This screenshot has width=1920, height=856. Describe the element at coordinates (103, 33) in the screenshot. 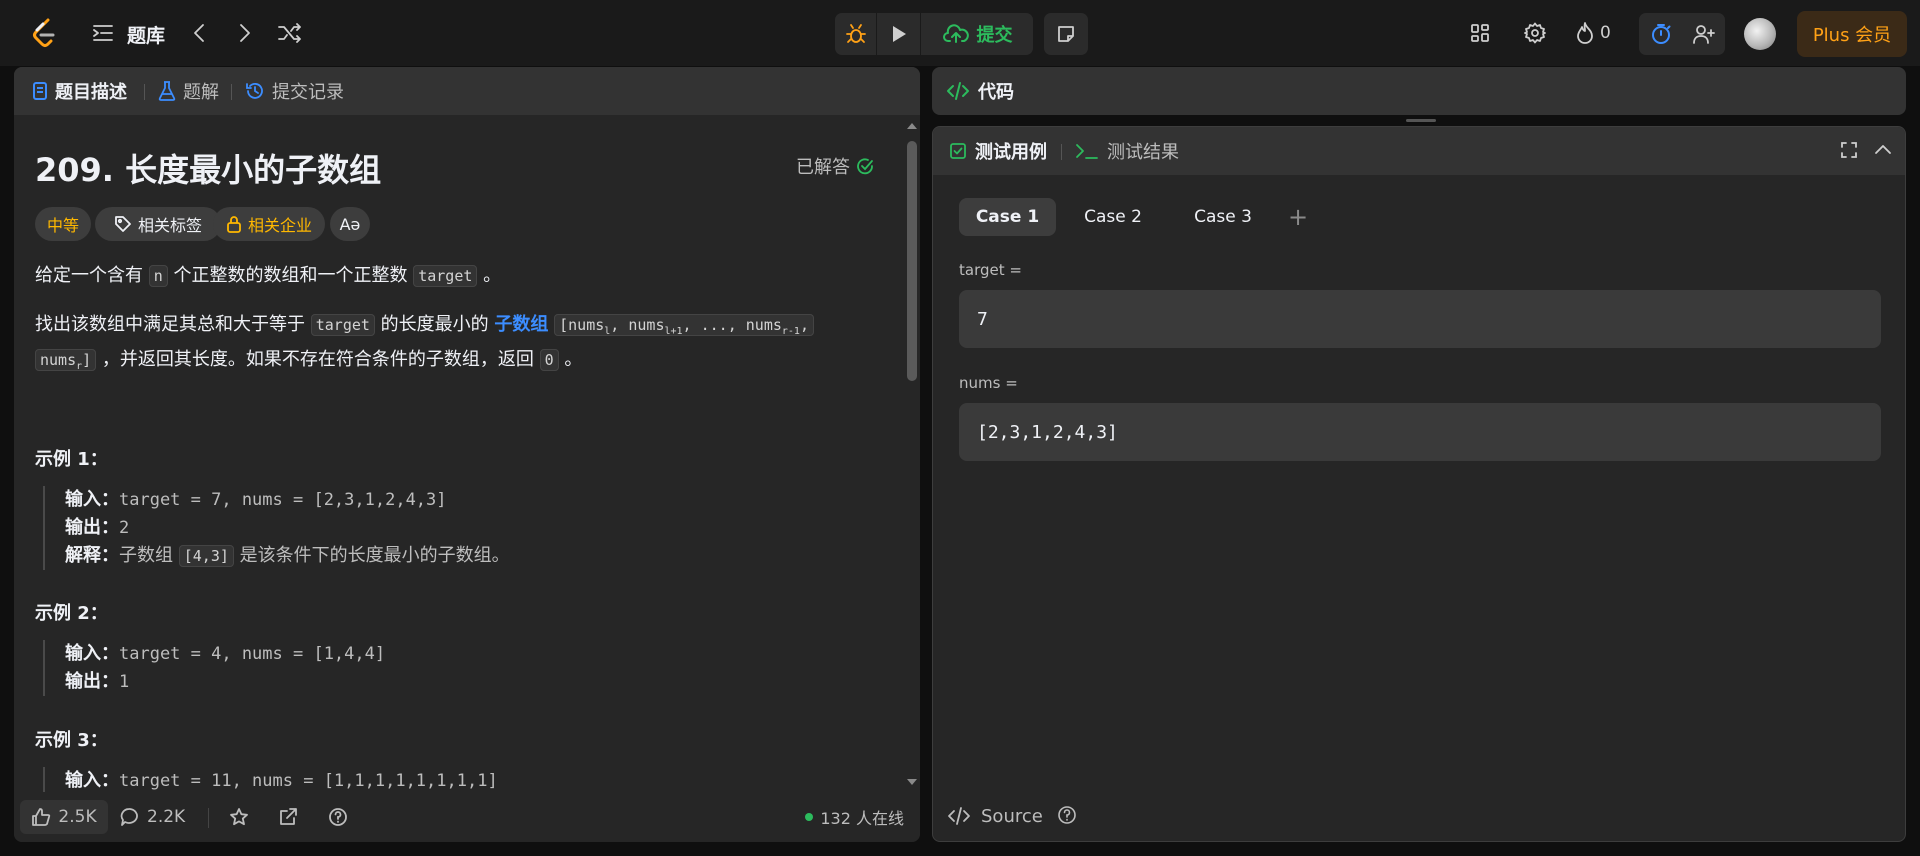

I see `list-icon` at that location.